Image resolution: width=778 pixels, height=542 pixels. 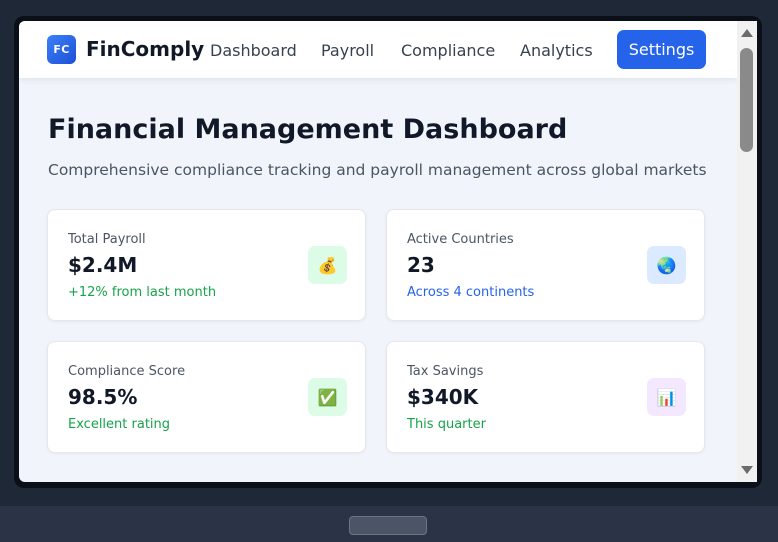 I want to click on stat-note: Across 4 continents, so click(x=471, y=292).